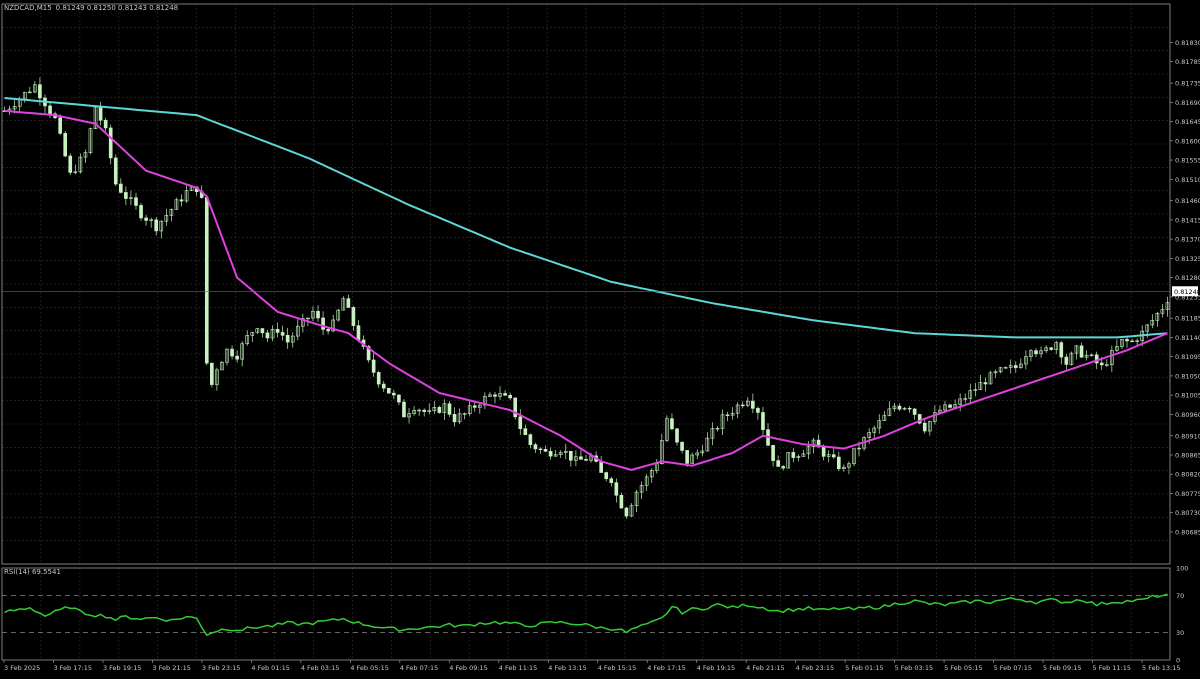  What do you see at coordinates (1187, 436) in the screenshot?
I see `y-tick-label: 0.80910` at bounding box center [1187, 436].